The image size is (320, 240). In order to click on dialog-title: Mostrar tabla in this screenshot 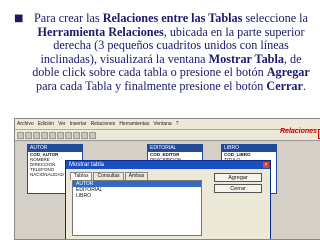, I will do `click(87, 165)`.